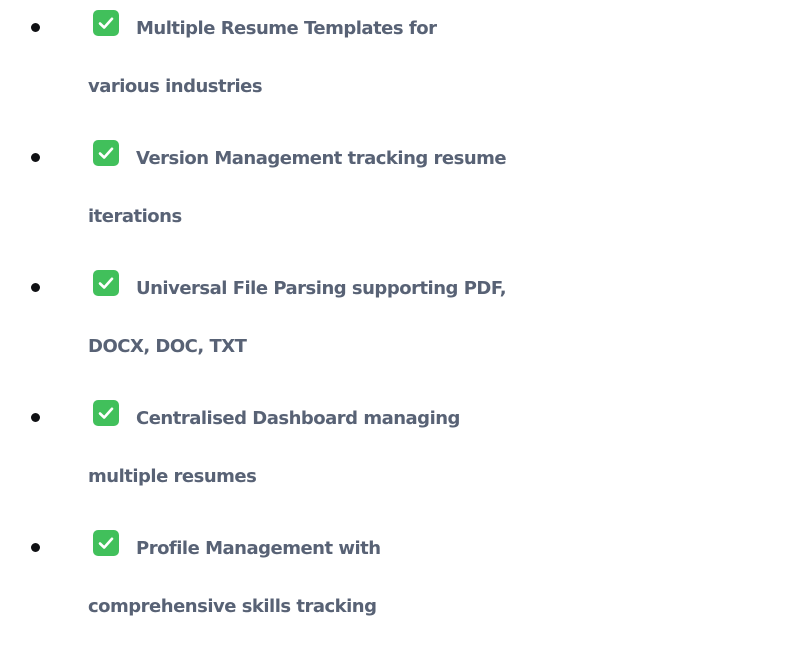  I want to click on feature-first-line: Centralised Dashboard managing, so click(447, 419).